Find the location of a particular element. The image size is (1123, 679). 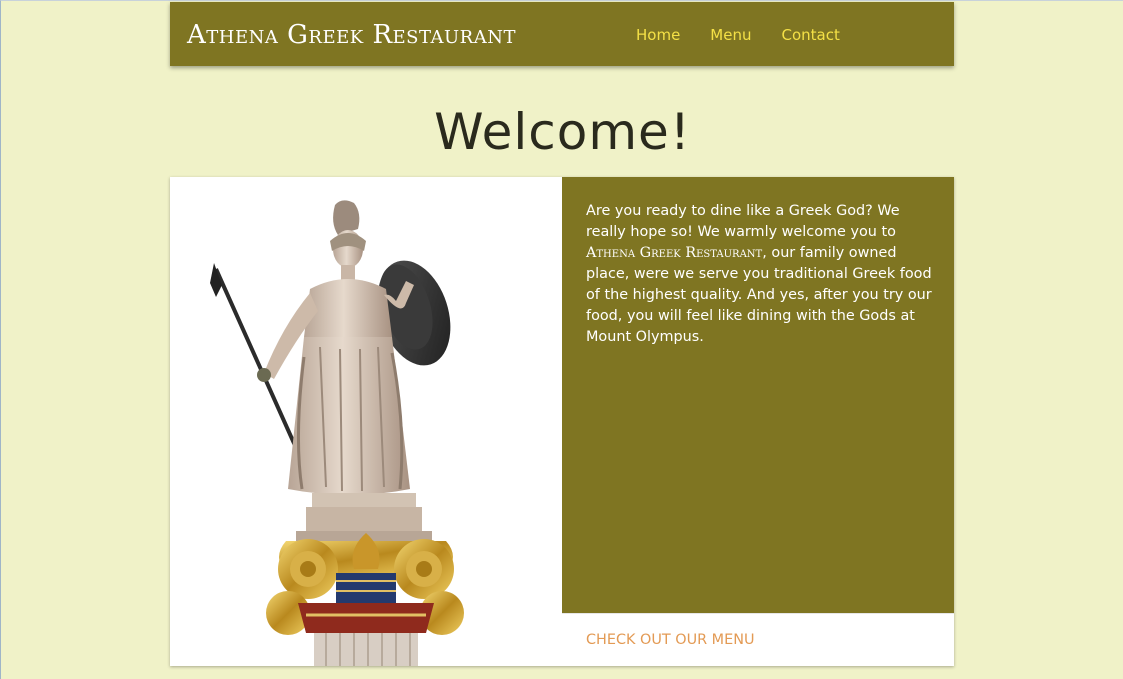

nav-link-home: Home is located at coordinates (658, 35).